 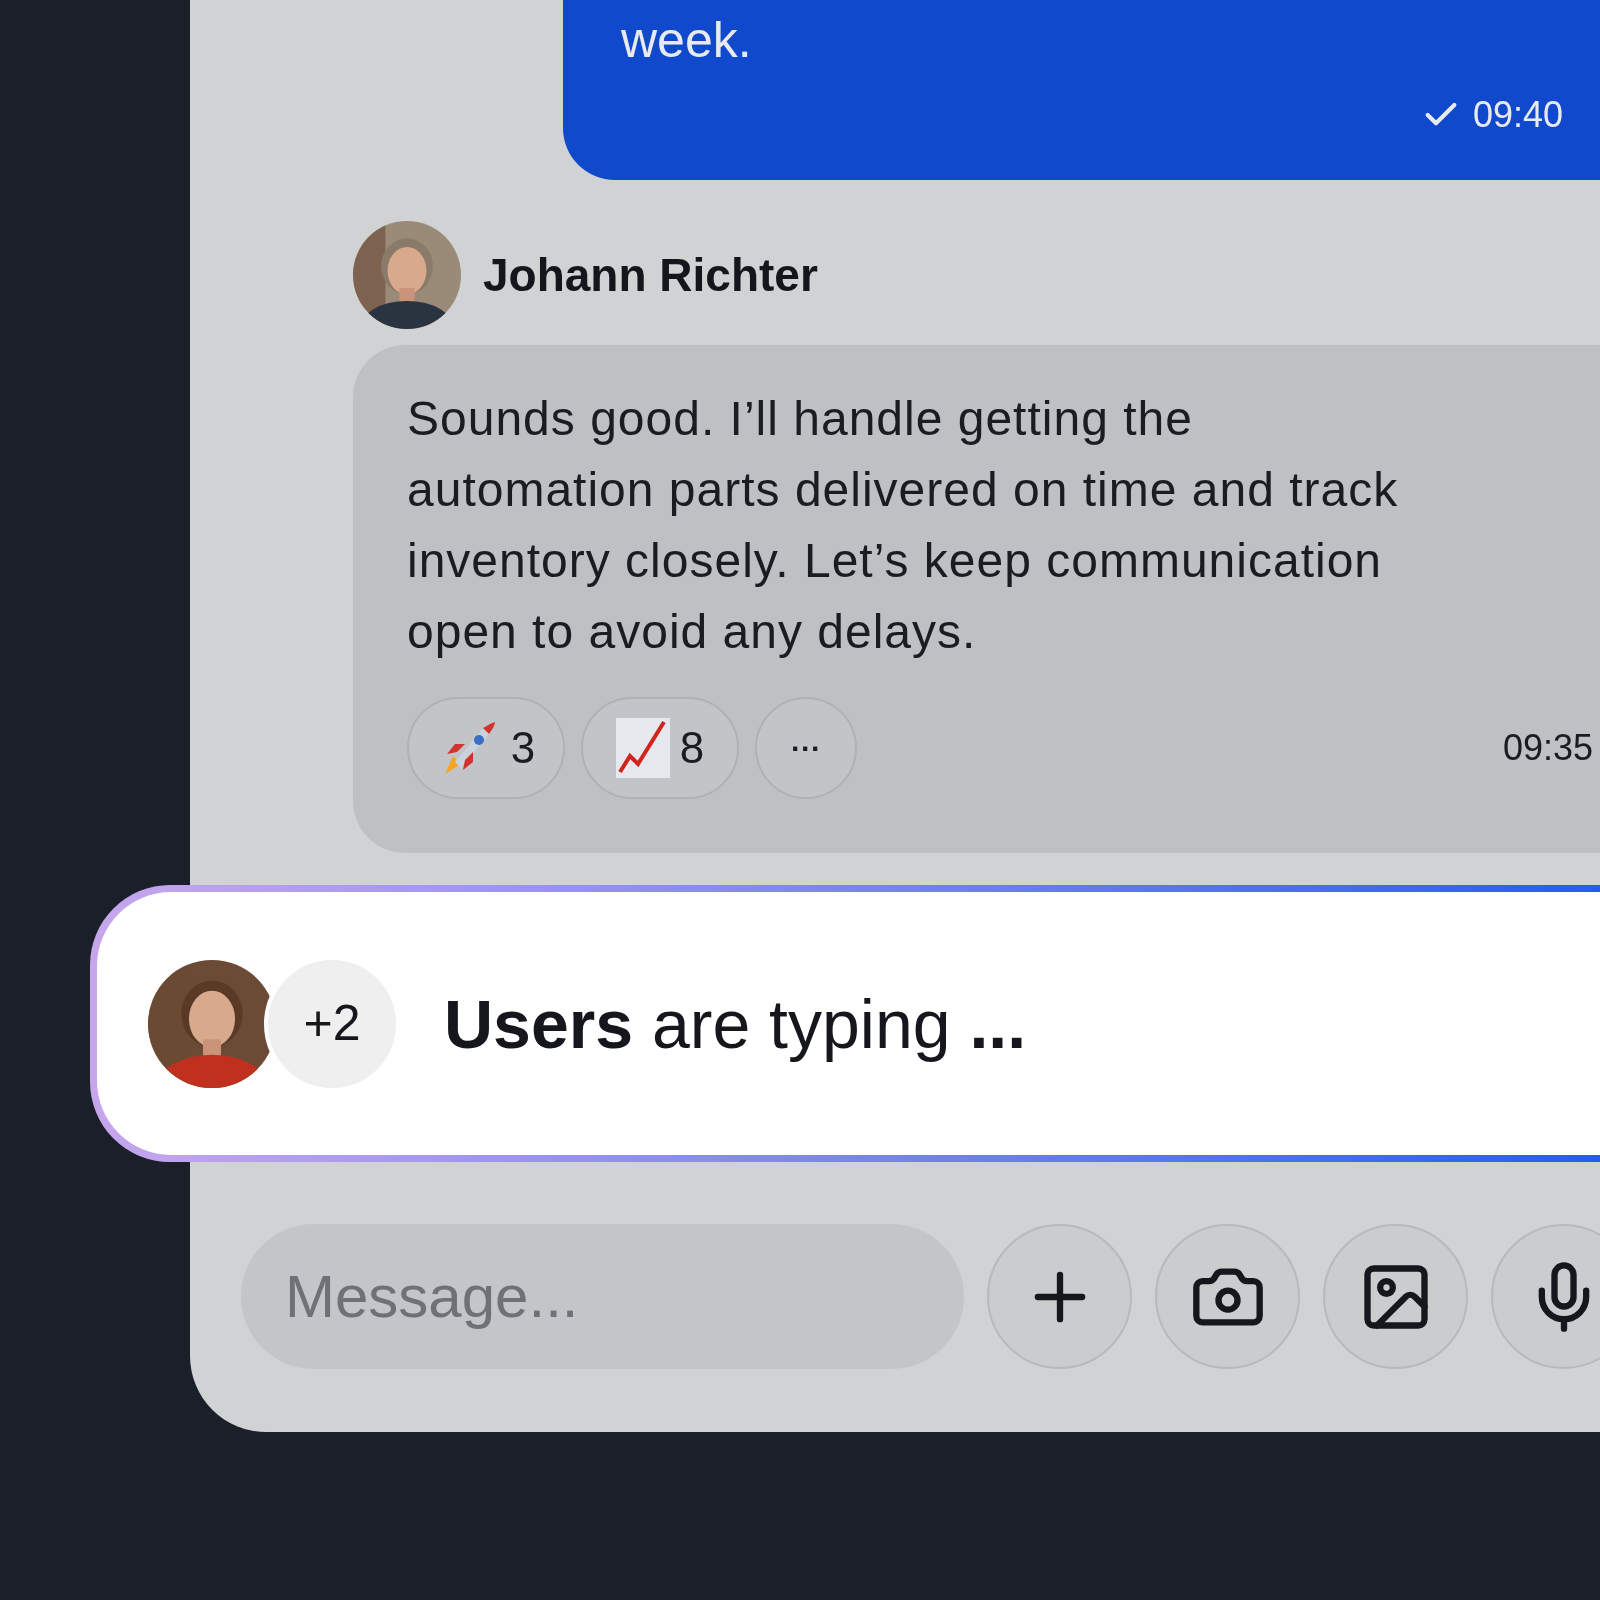 What do you see at coordinates (642, 748) in the screenshot?
I see `chart-icon` at bounding box center [642, 748].